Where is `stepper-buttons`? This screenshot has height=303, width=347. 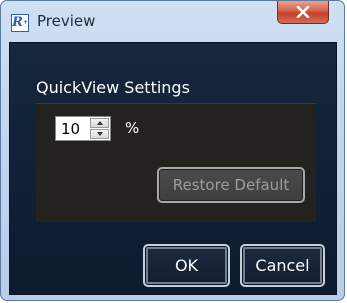 stepper-buttons is located at coordinates (99, 128).